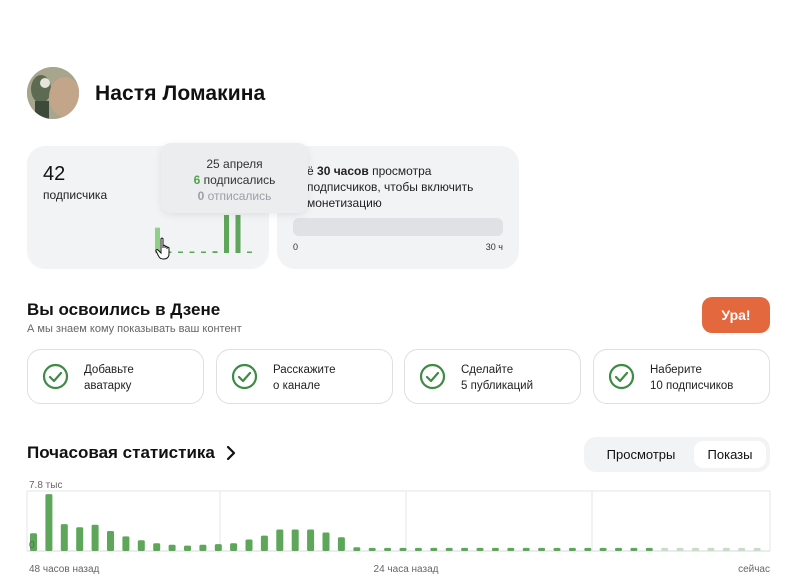  What do you see at coordinates (197, 180) in the screenshot?
I see `tooltip-subscribed-count: 6` at bounding box center [197, 180].